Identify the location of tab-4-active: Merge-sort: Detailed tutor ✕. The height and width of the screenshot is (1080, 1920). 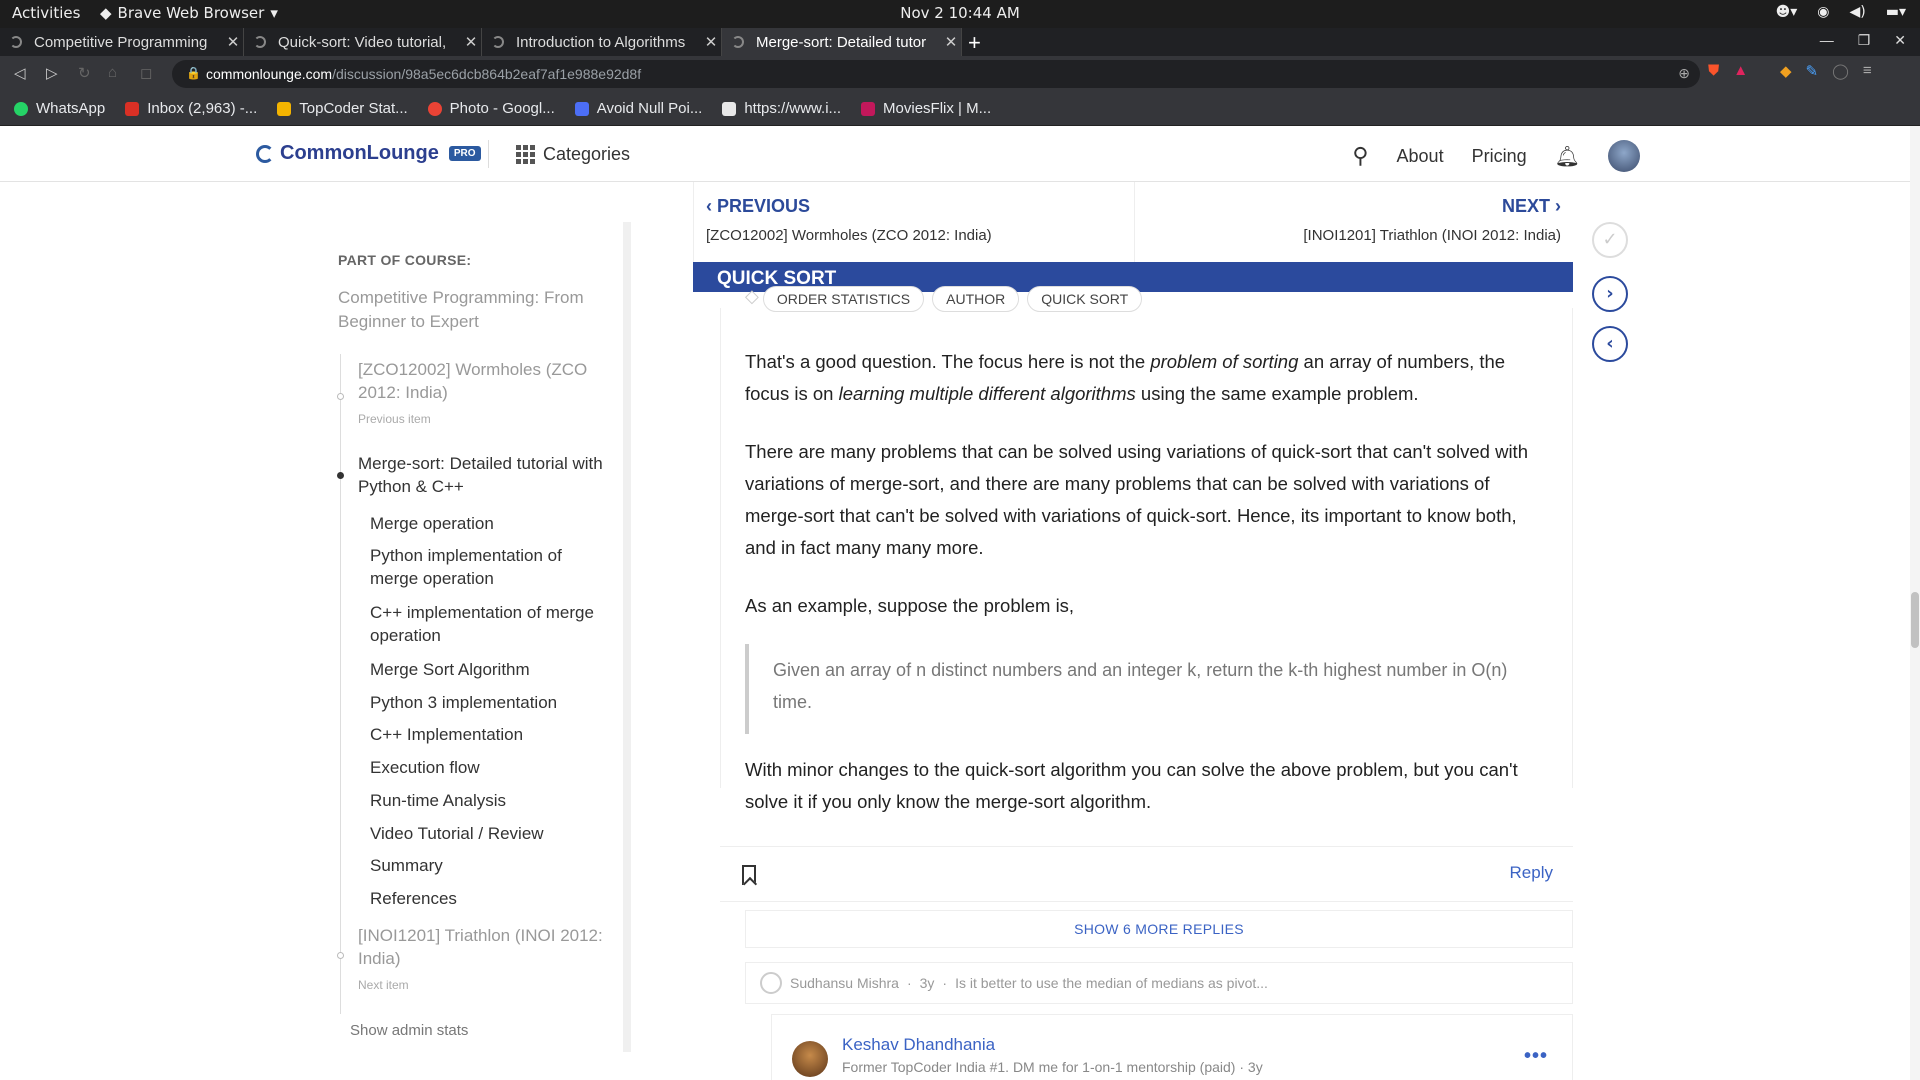
(842, 42).